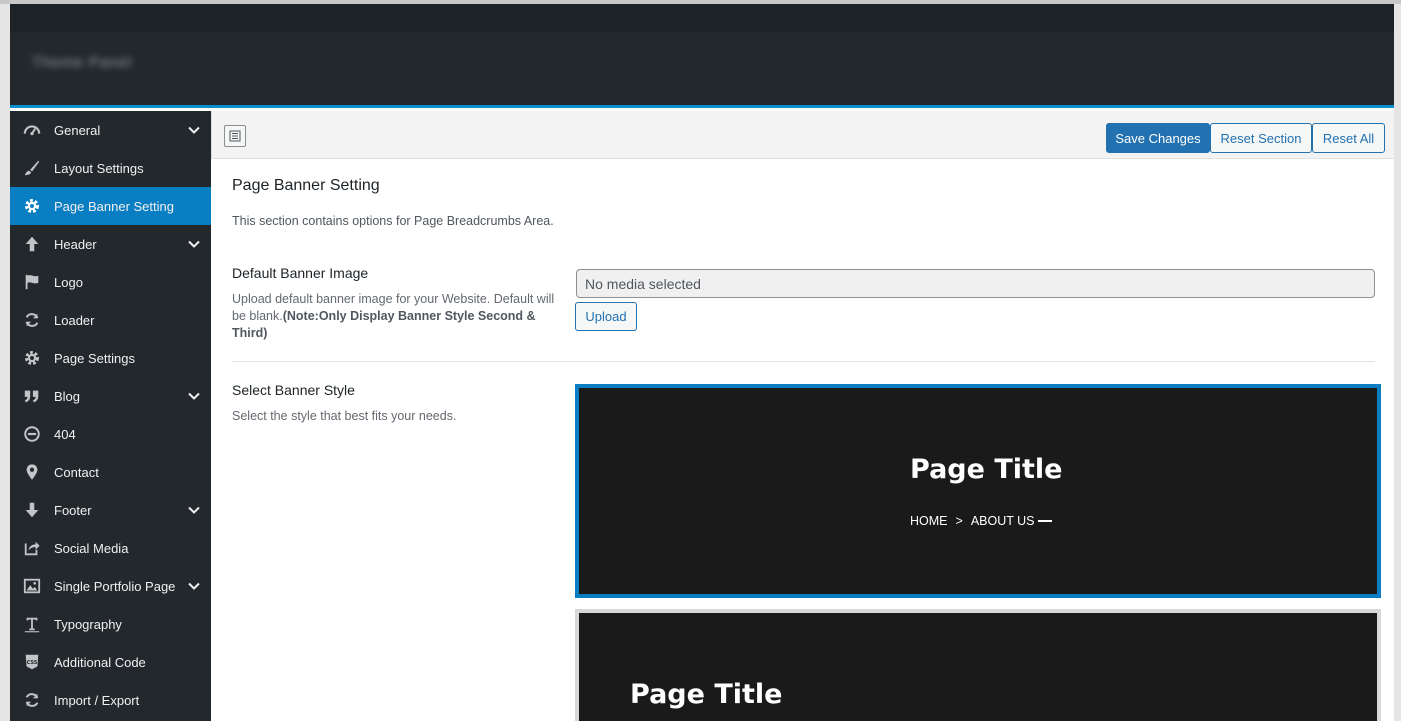  What do you see at coordinates (702, 18) in the screenshot?
I see `admin-bar` at bounding box center [702, 18].